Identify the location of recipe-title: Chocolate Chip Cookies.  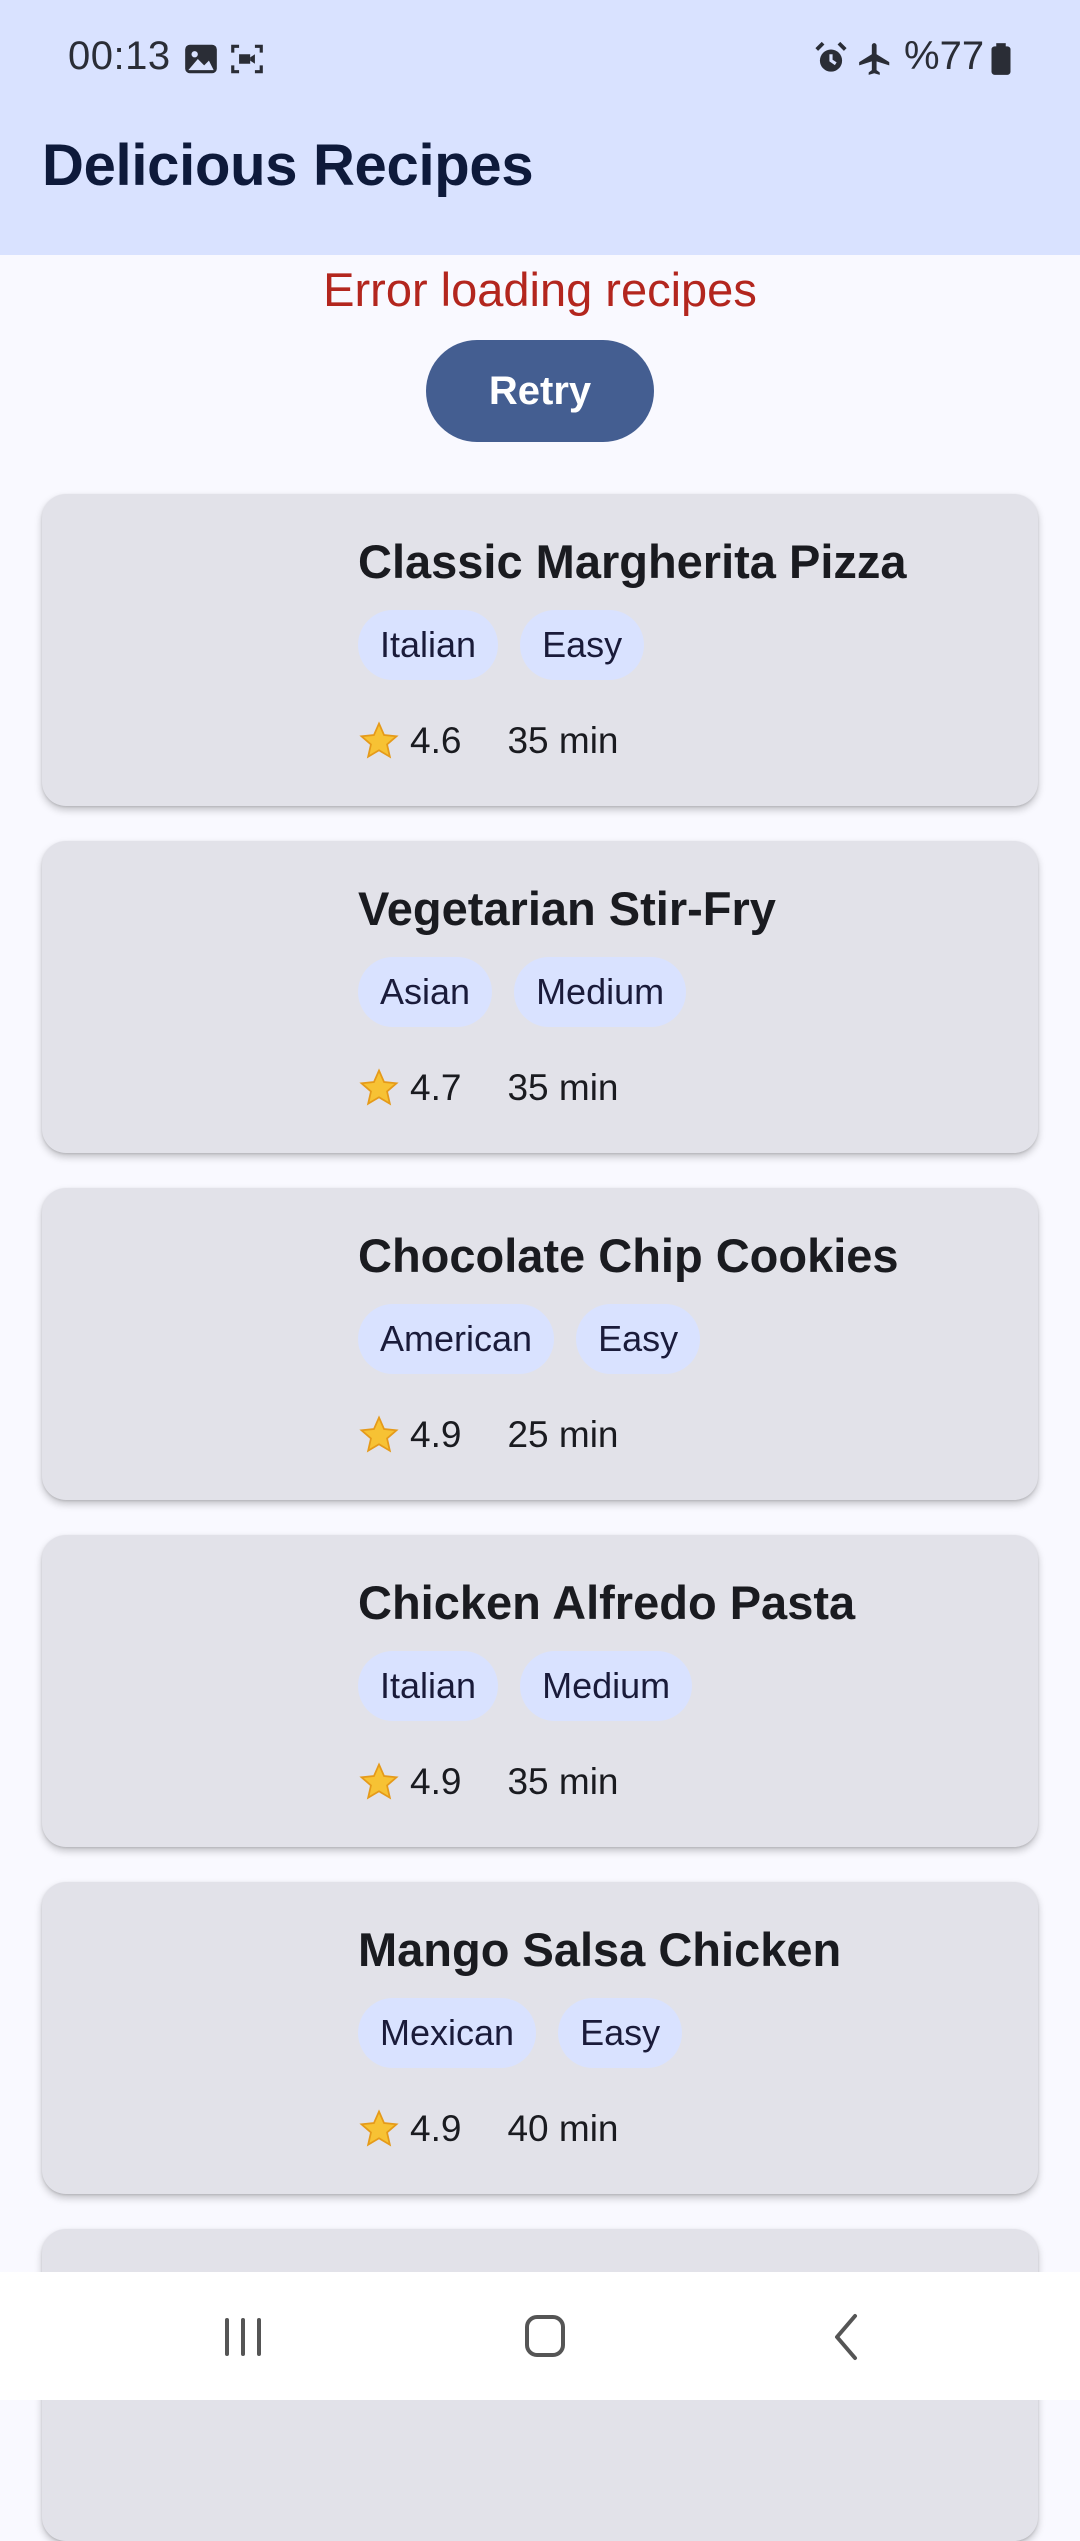
(628, 1255).